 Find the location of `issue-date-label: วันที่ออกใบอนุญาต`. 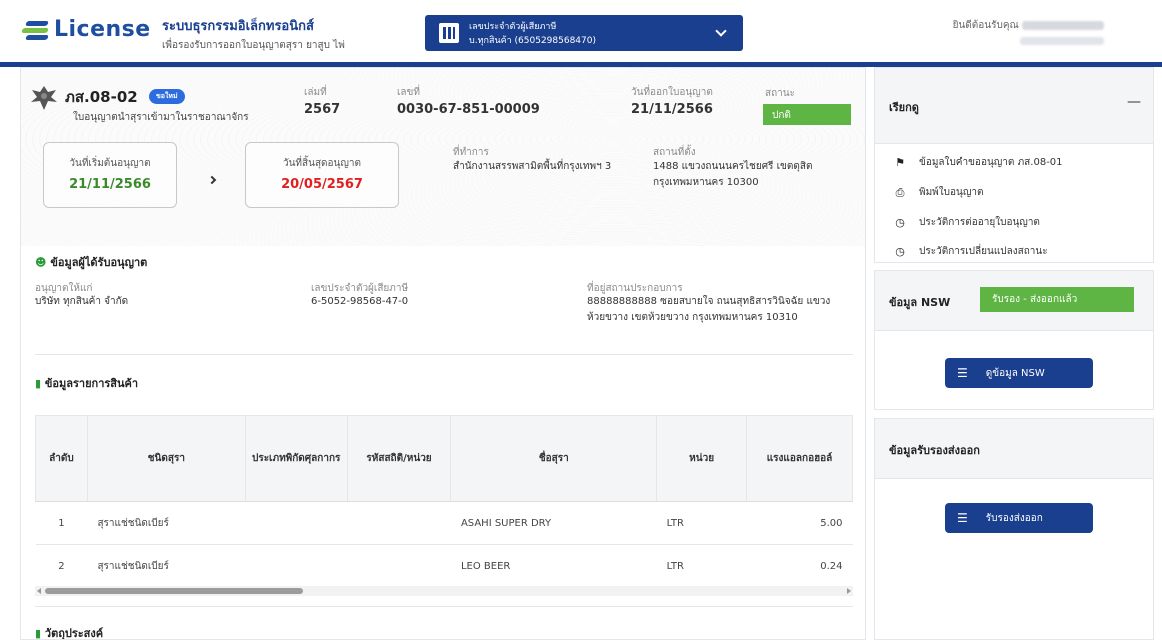

issue-date-label: วันที่ออกใบอนุญาต is located at coordinates (672, 92).